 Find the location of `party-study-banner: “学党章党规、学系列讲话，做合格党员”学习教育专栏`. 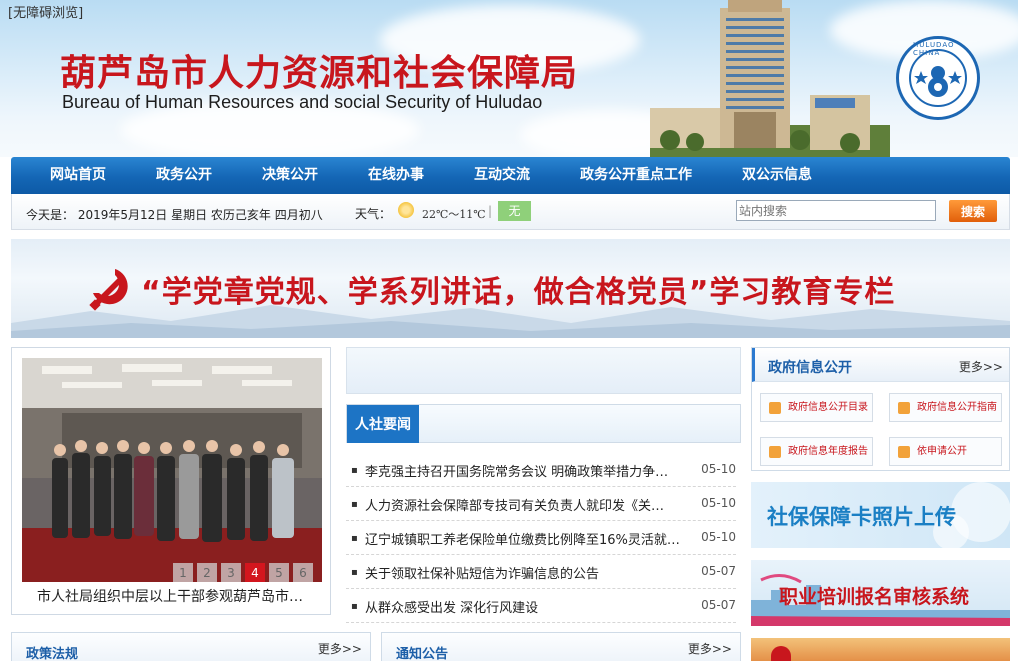

party-study-banner: “学党章党规、学系列讲话，做合格党员”学习教育专栏 is located at coordinates (510, 288).